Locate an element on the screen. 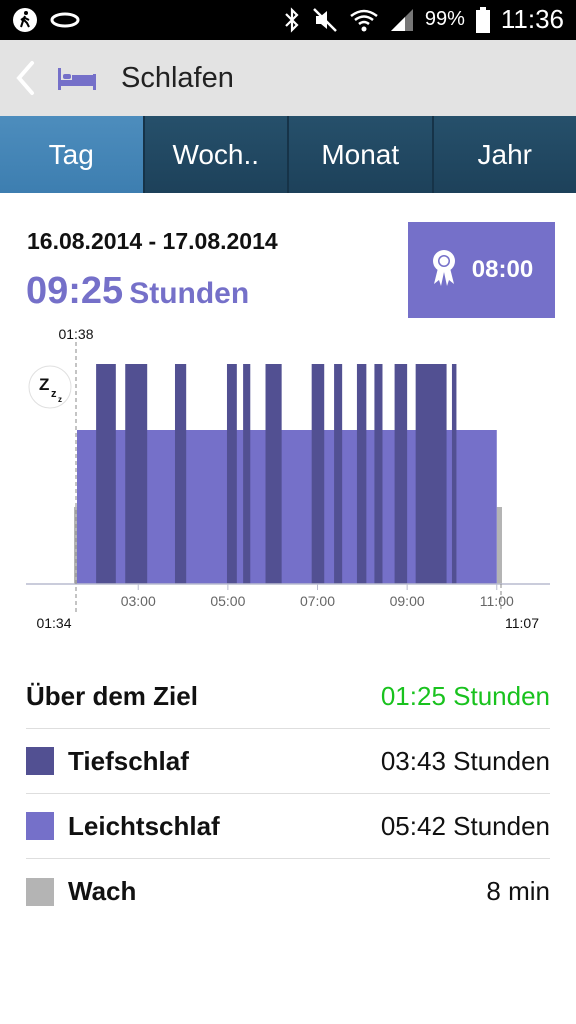 The height and width of the screenshot is (1024, 576). deep-sleep-swatch is located at coordinates (40, 761).